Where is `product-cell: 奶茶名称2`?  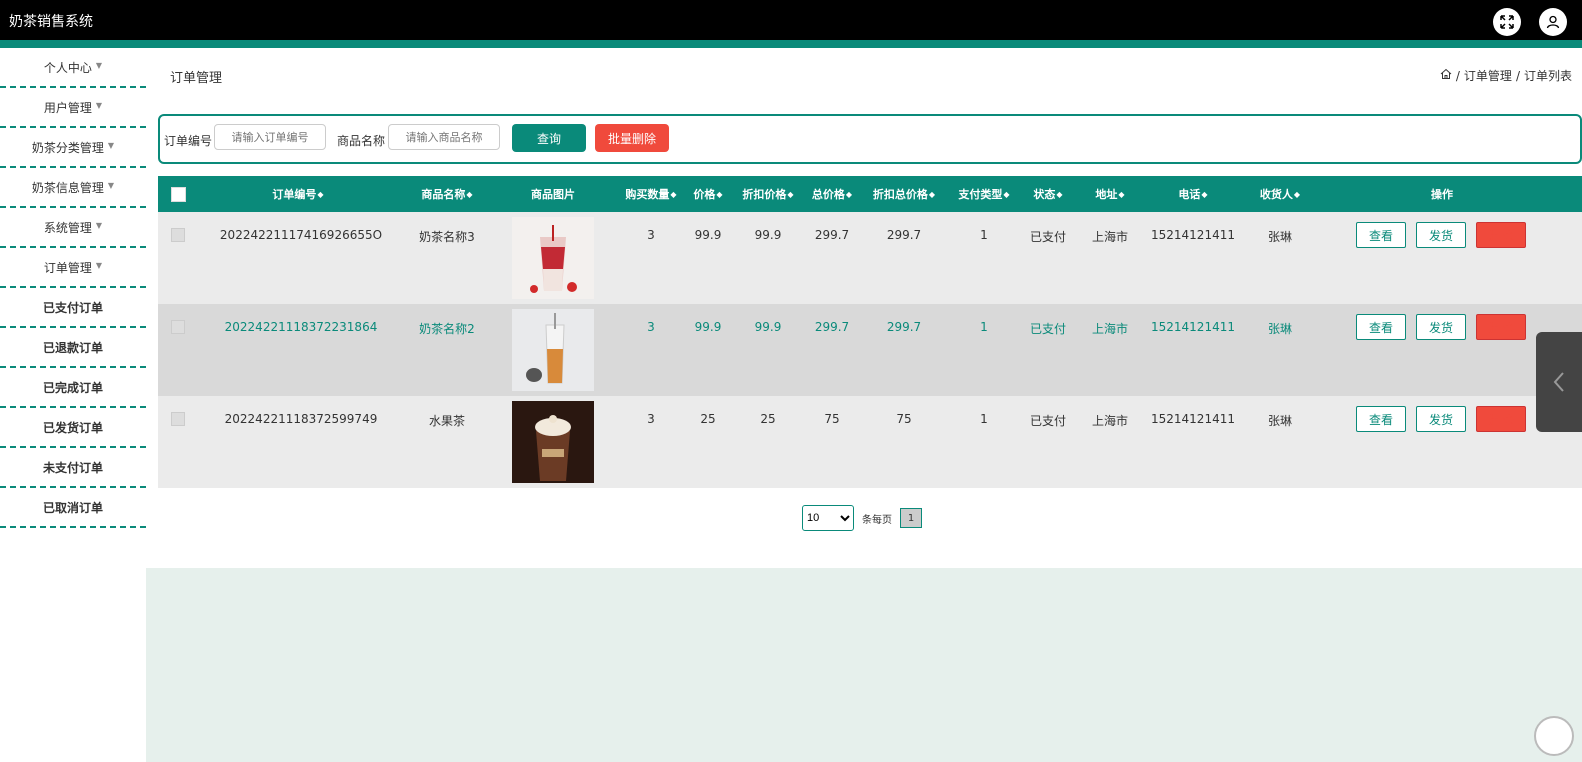
product-cell: 奶茶名称2 is located at coordinates (447, 329).